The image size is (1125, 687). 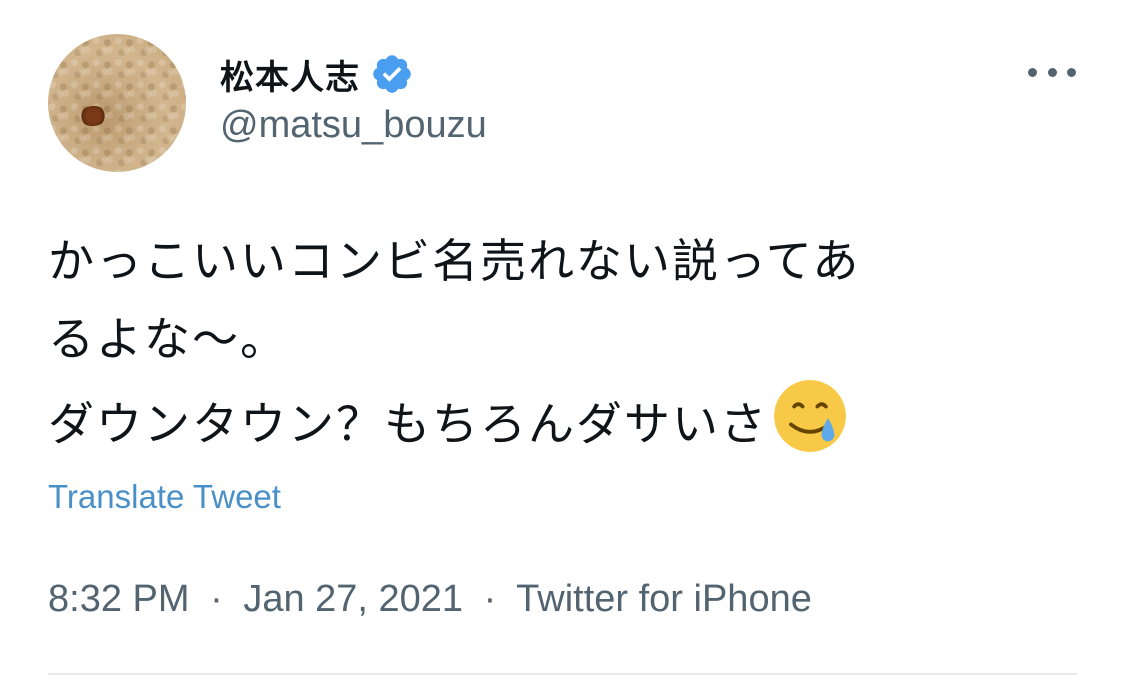 I want to click on smiling-face-with-tear-icon, so click(x=810, y=416).